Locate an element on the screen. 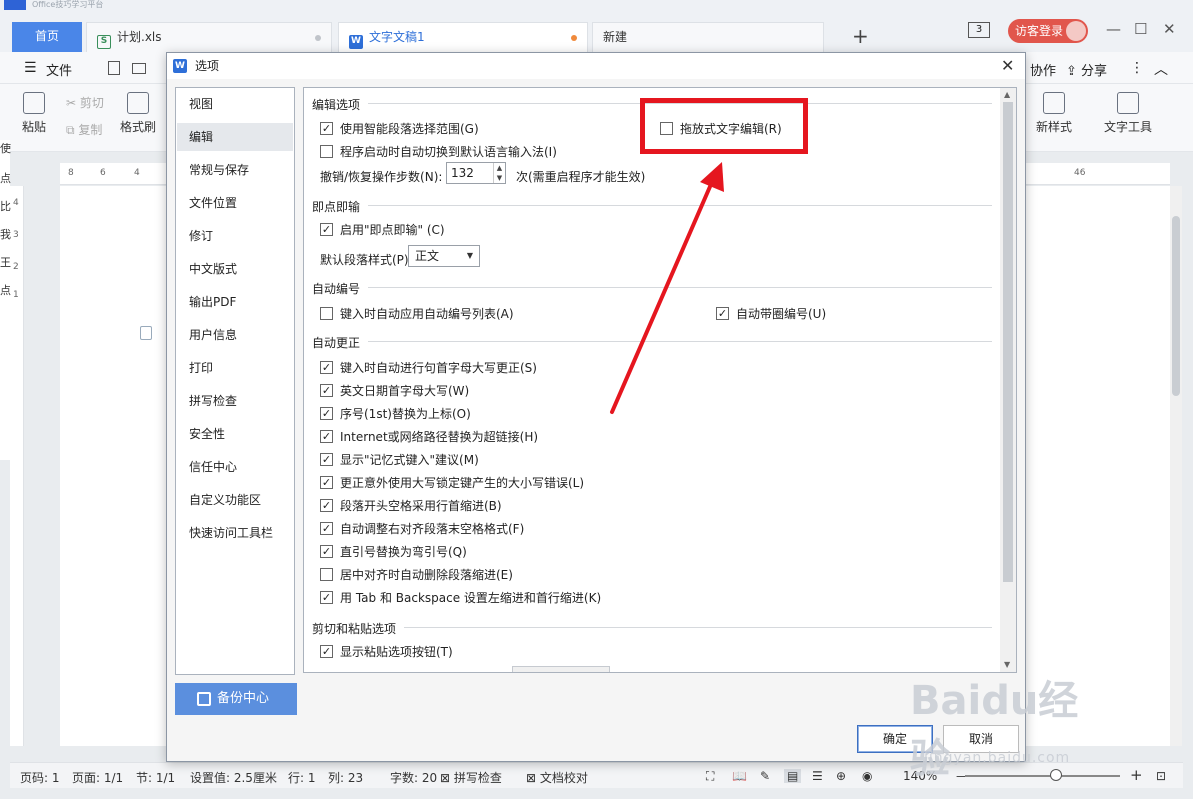 The height and width of the screenshot is (799, 1193). spinner-arrows-icon: ▲ ▼ is located at coordinates (499, 173).